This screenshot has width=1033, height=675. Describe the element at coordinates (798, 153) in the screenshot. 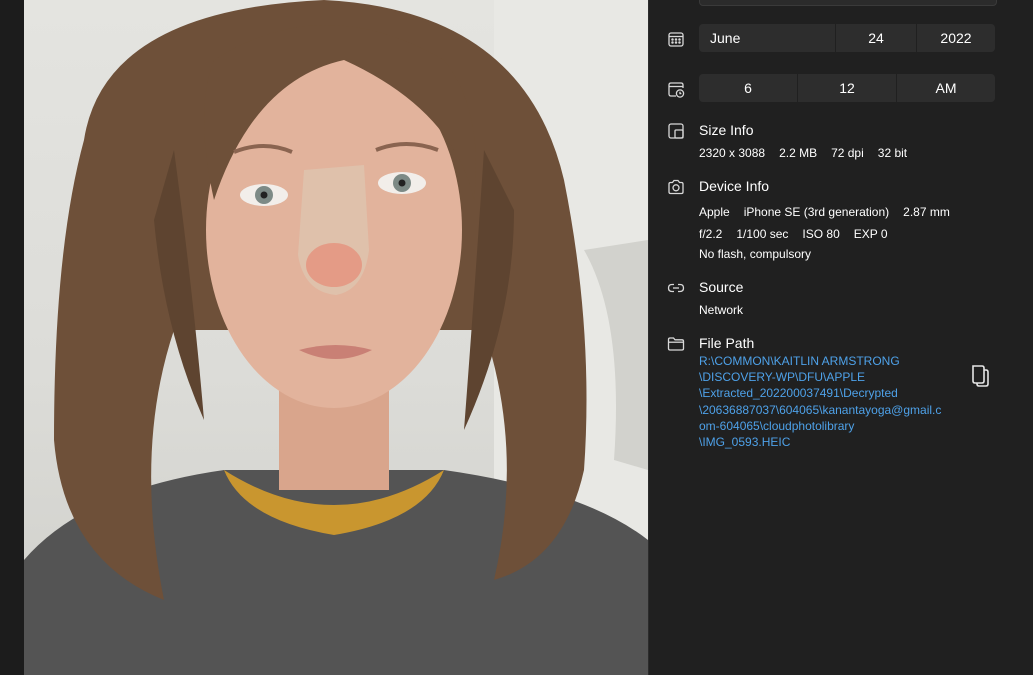

I see `file-size: 2.2 MB` at that location.